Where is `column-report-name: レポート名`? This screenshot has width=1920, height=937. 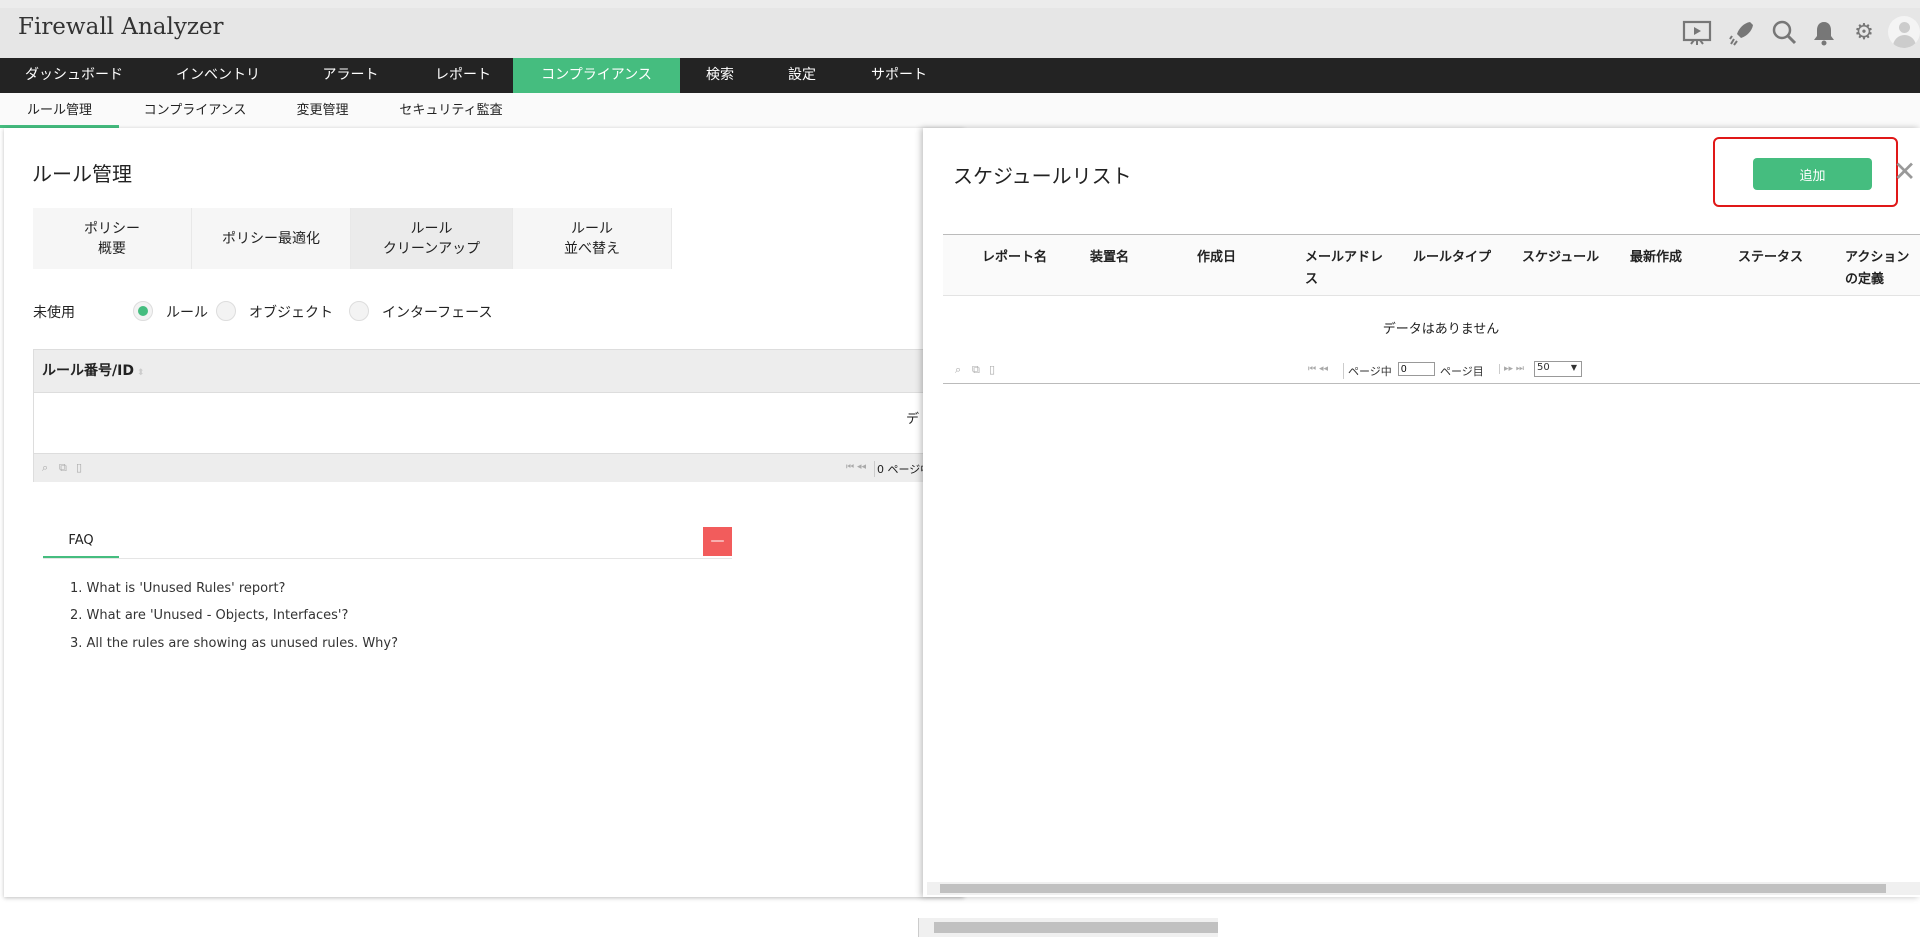
column-report-name: レポート名 is located at coordinates (1027, 258).